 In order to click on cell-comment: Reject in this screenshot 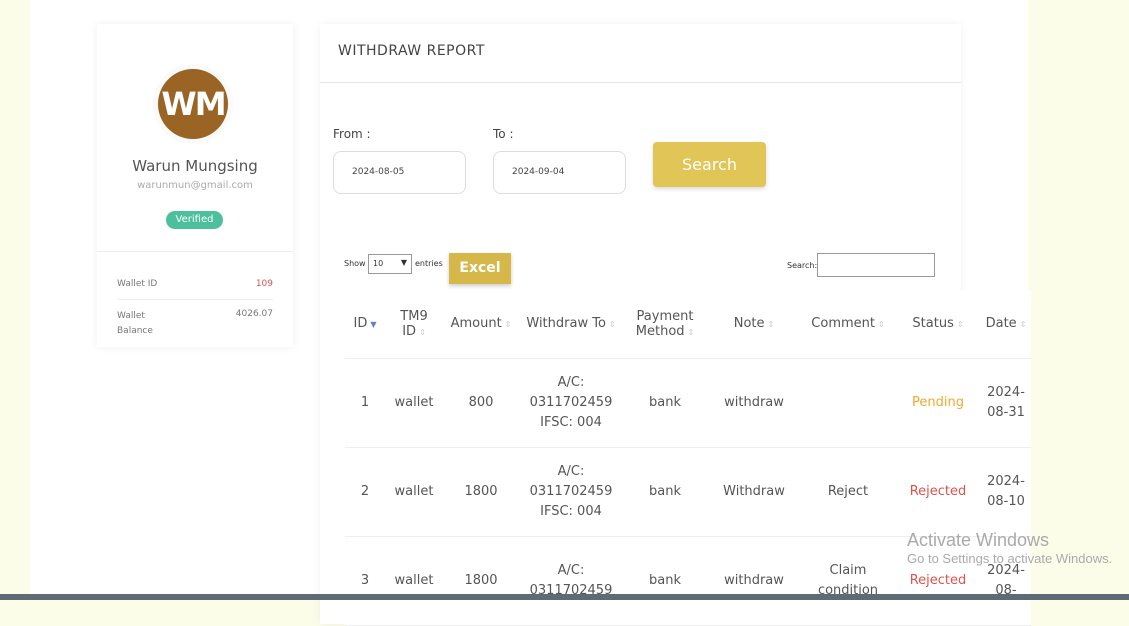, I will do `click(848, 492)`.